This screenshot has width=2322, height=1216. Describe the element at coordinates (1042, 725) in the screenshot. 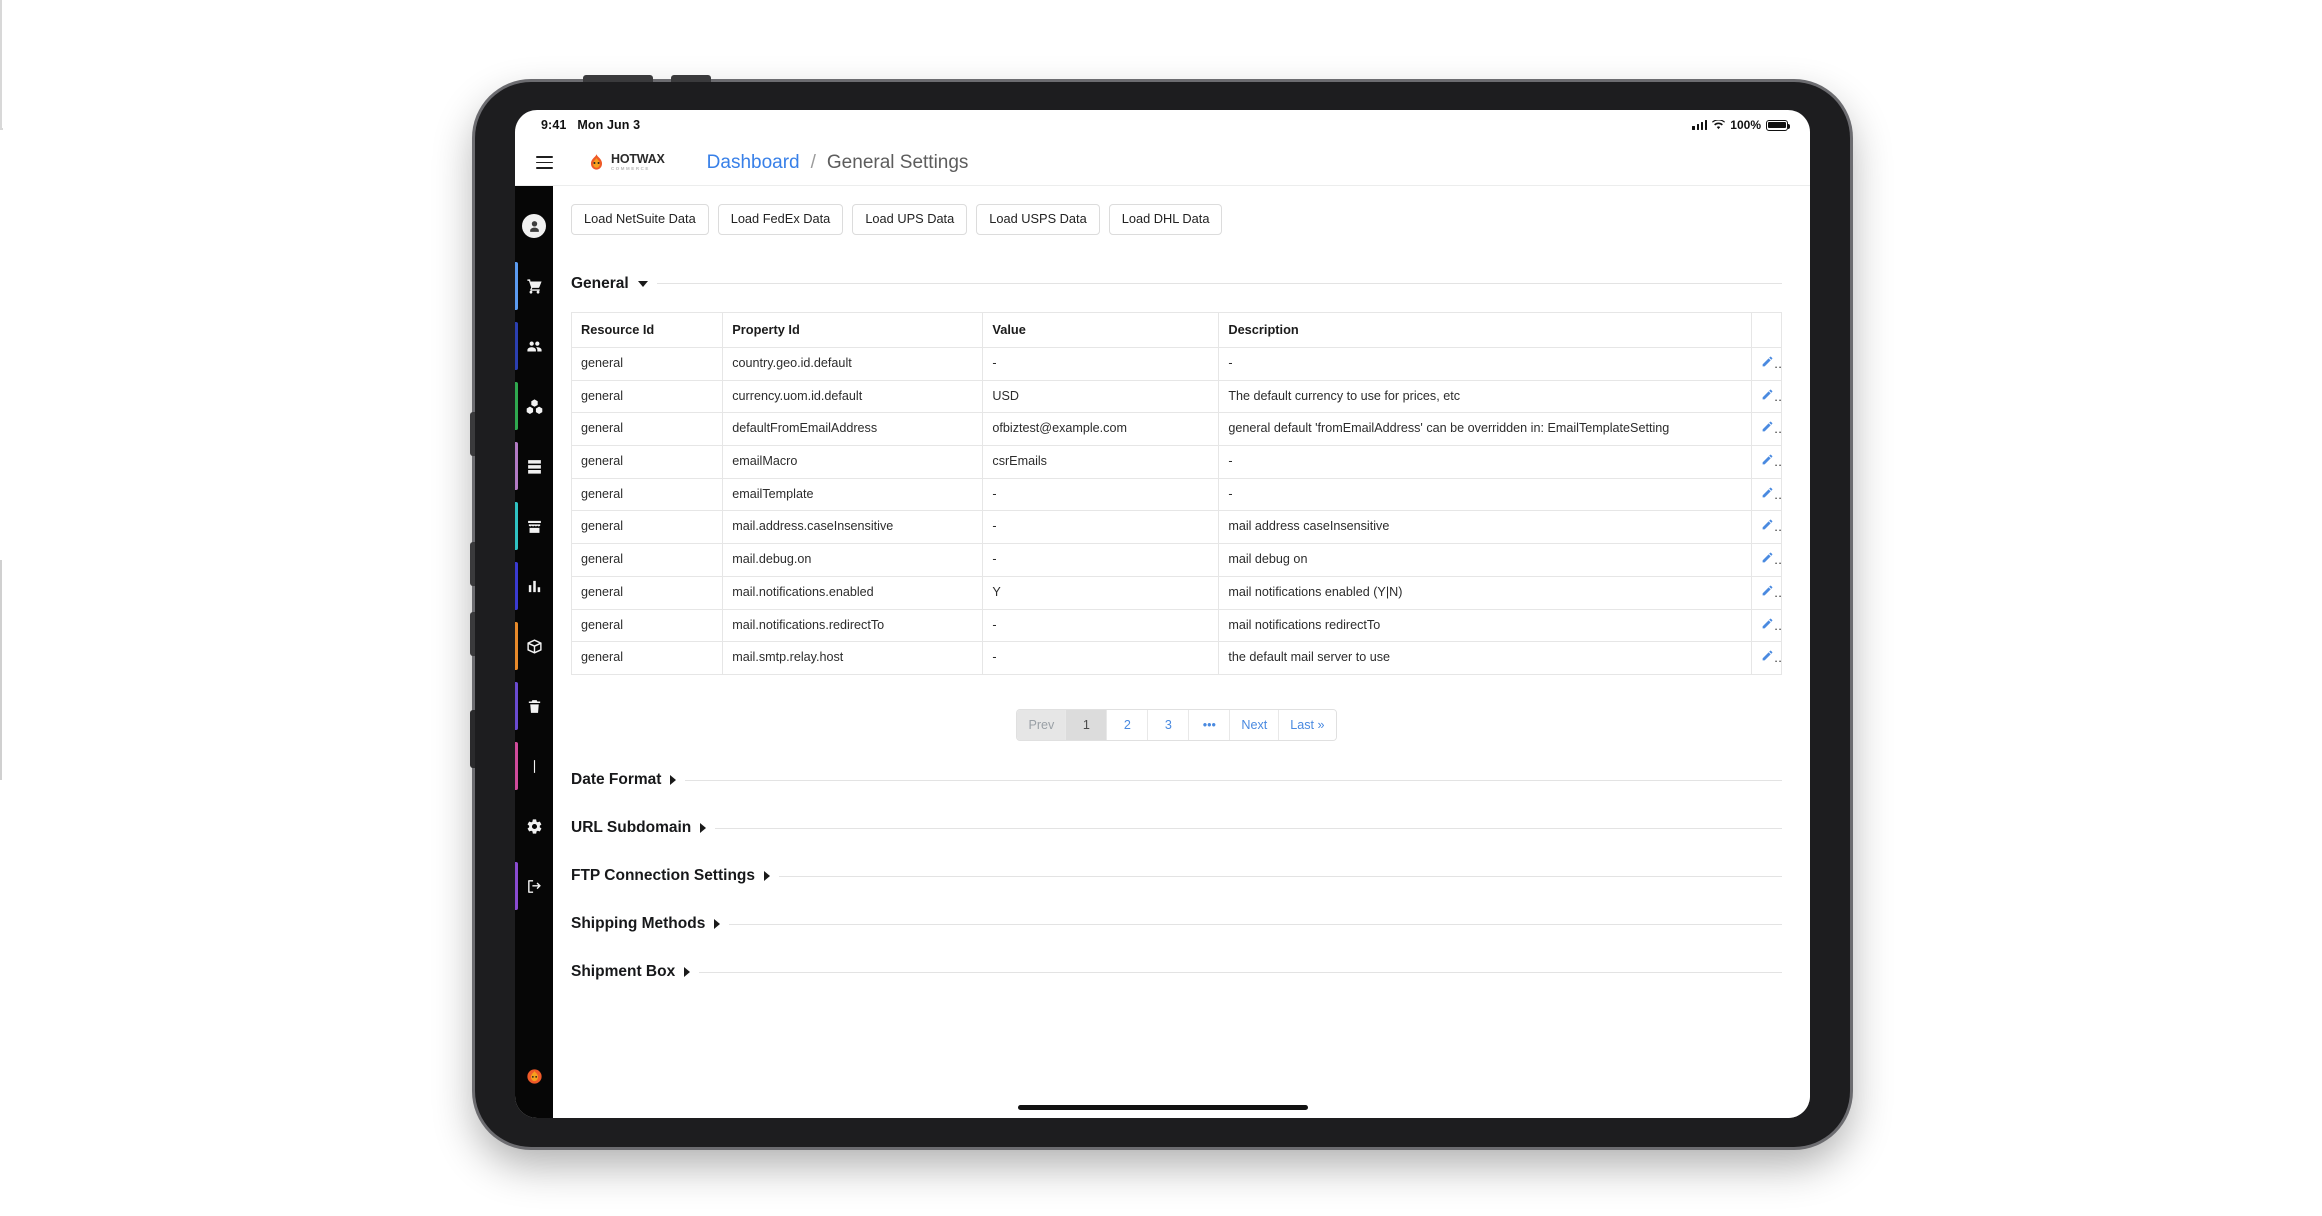

I see `pagination-prev-button: Prev` at that location.